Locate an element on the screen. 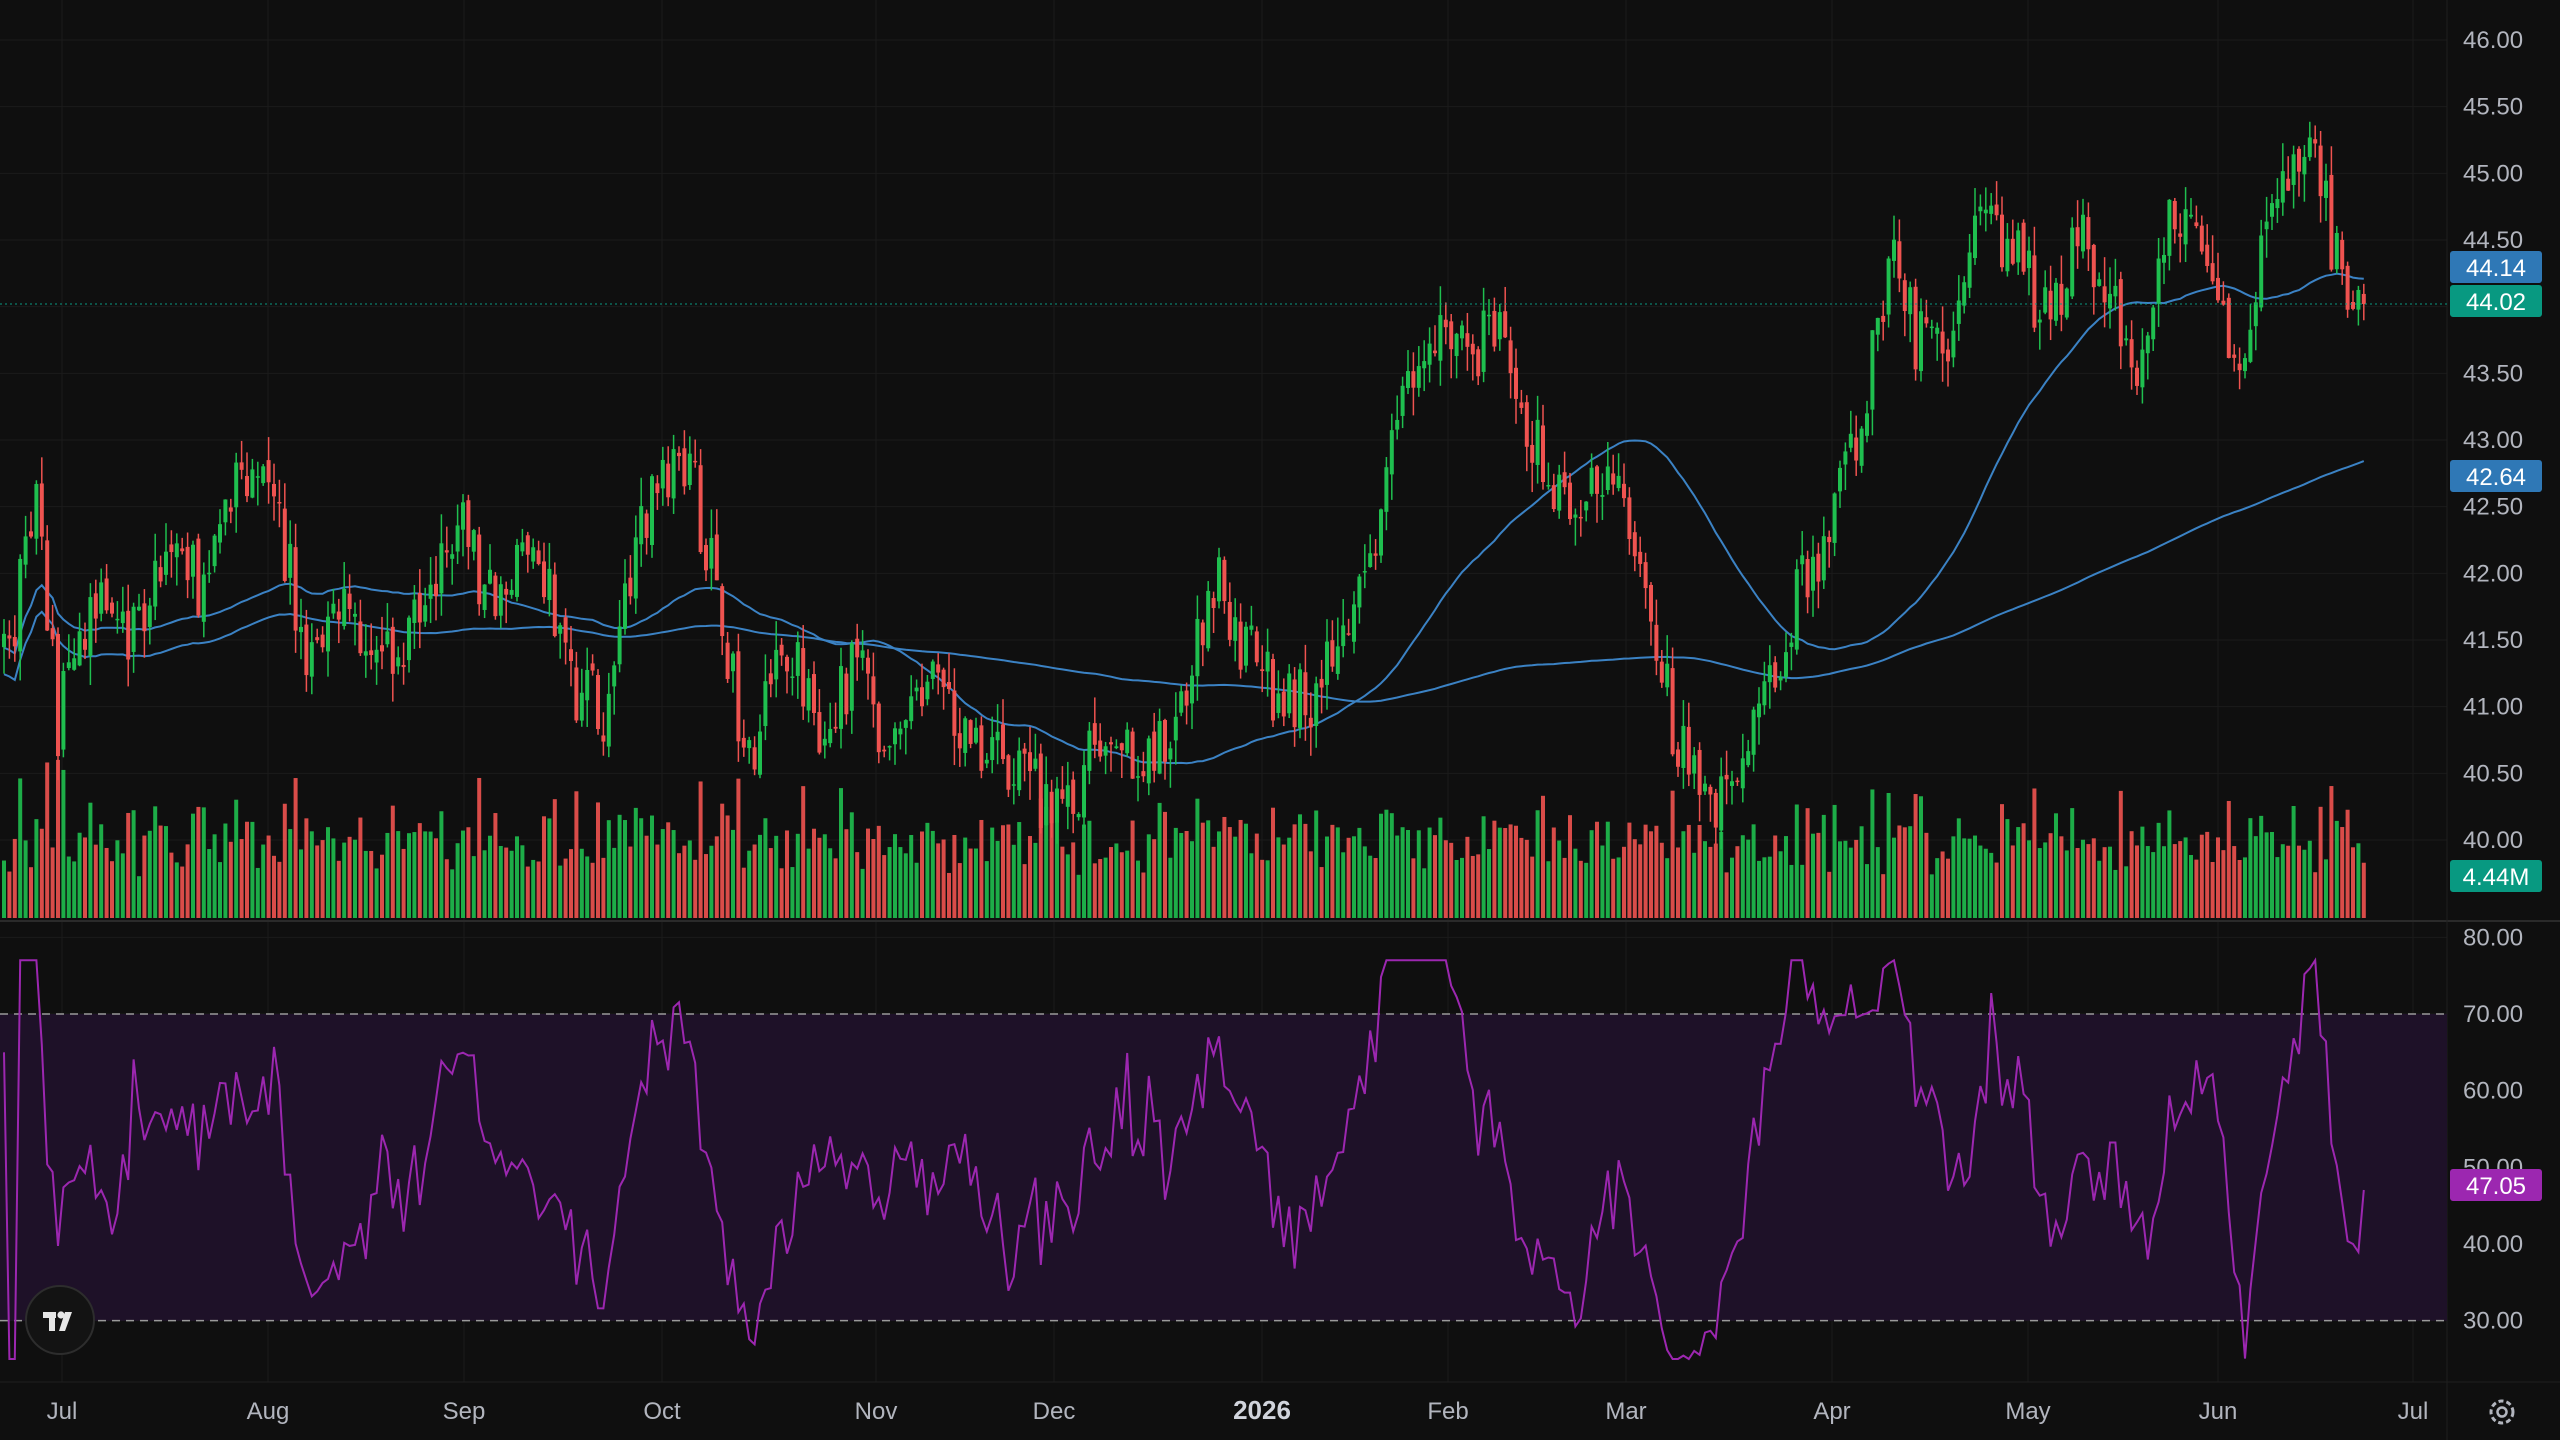  time-tick-label: Jun is located at coordinates (2218, 1411).